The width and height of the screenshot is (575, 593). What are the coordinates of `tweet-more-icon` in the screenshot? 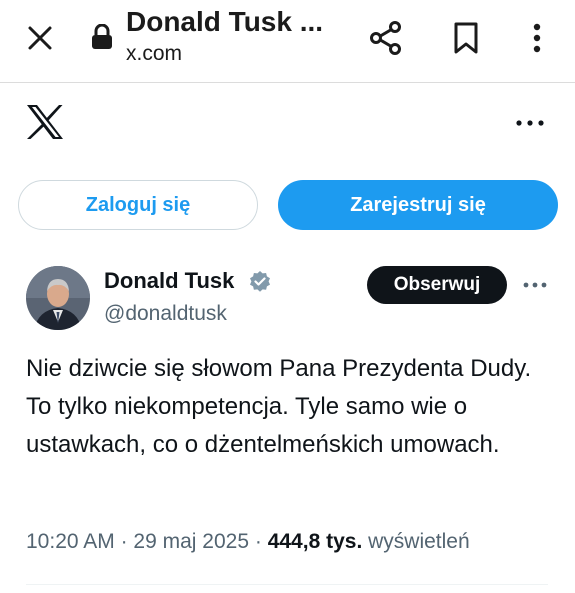 It's located at (535, 285).